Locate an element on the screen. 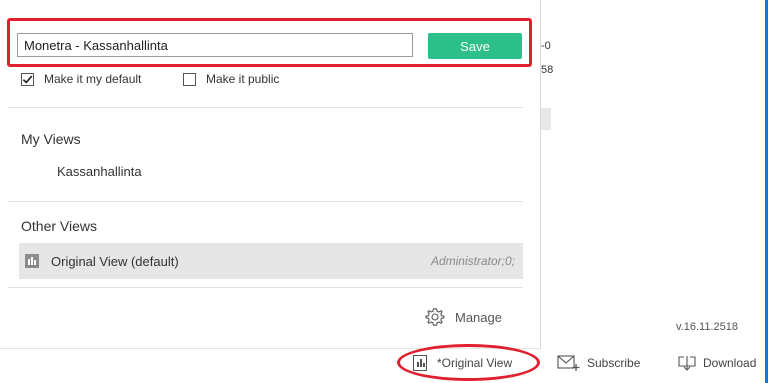 This screenshot has height=383, width=768. manage-label: Manage is located at coordinates (478, 317).